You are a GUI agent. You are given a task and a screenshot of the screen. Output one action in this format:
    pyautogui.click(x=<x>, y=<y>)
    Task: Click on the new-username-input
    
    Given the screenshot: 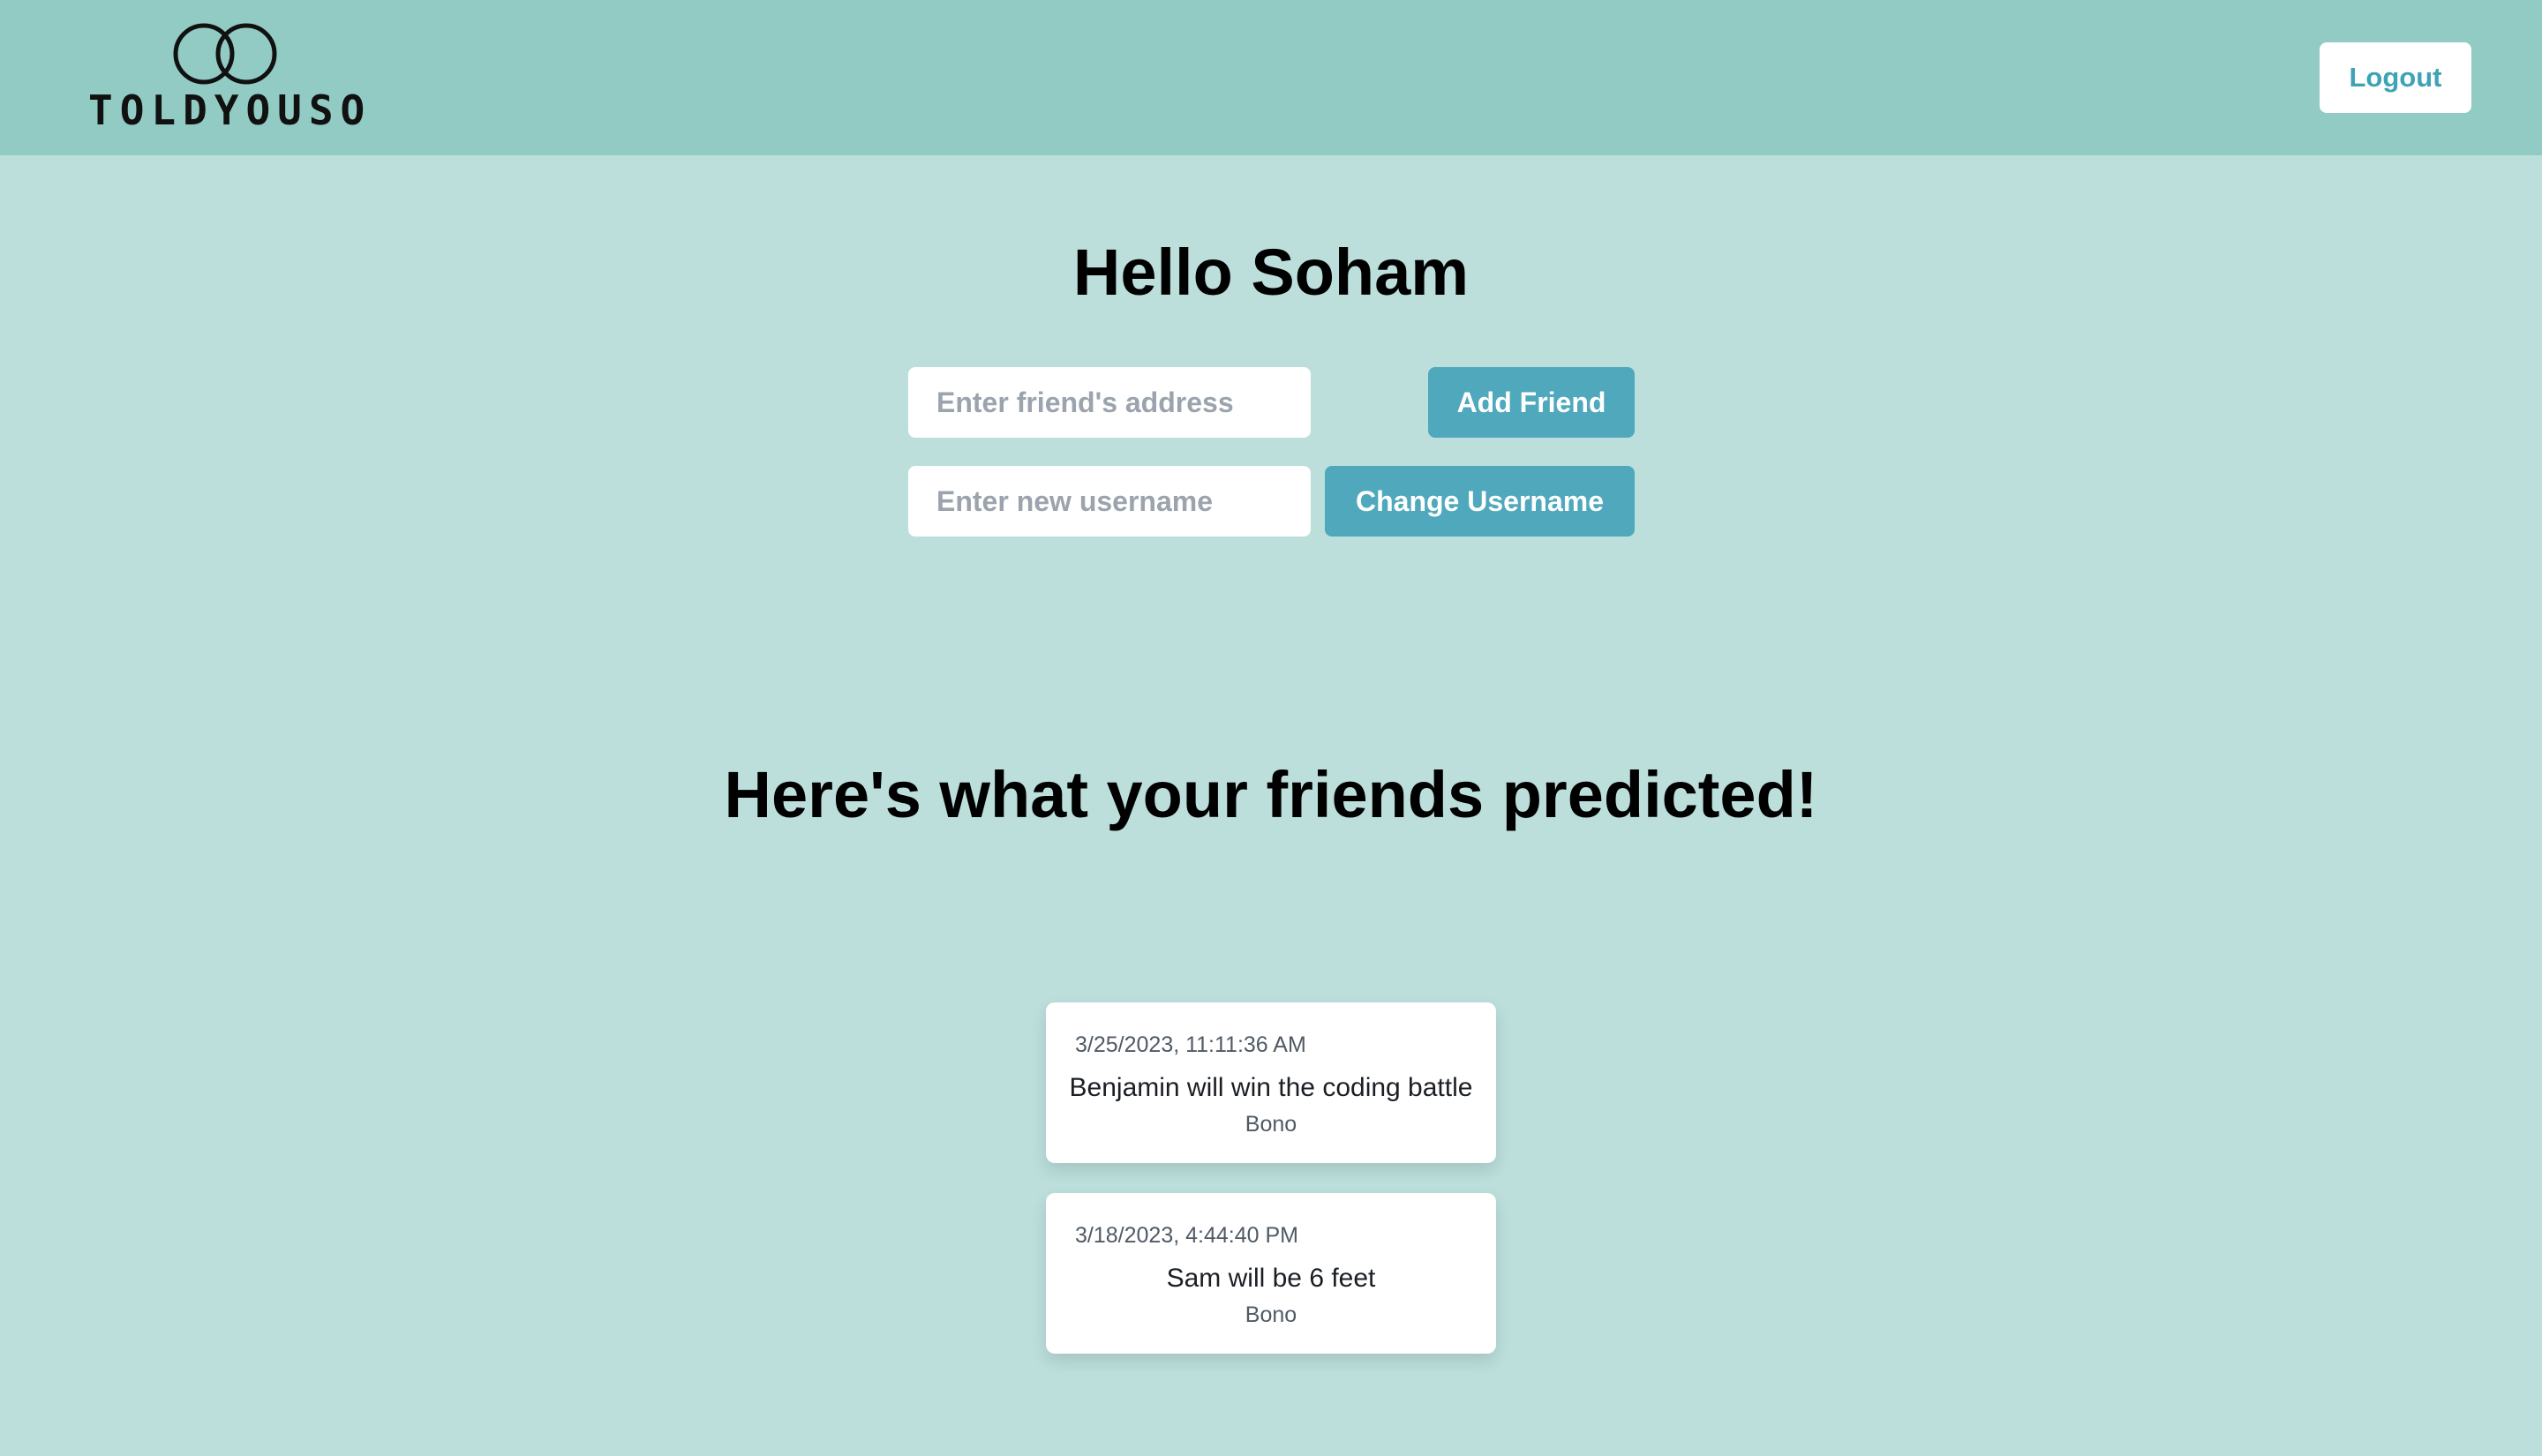 What is the action you would take?
    pyautogui.click(x=1110, y=501)
    